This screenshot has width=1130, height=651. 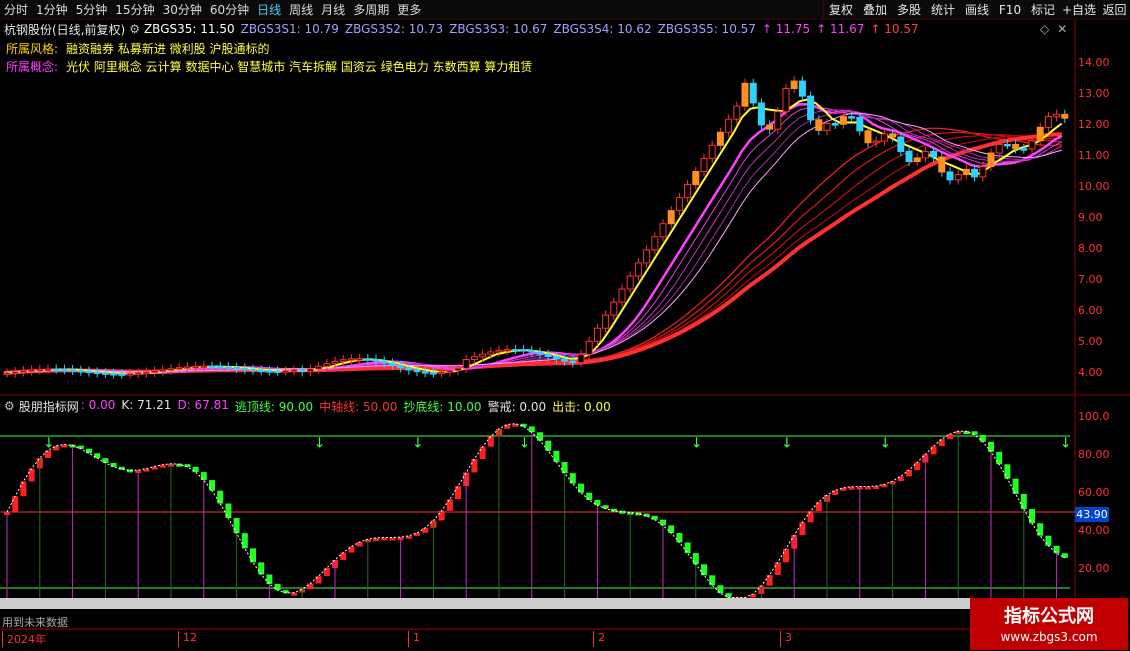 What do you see at coordinates (874, 9) in the screenshot?
I see `toolbar-button-1: 叠加` at bounding box center [874, 9].